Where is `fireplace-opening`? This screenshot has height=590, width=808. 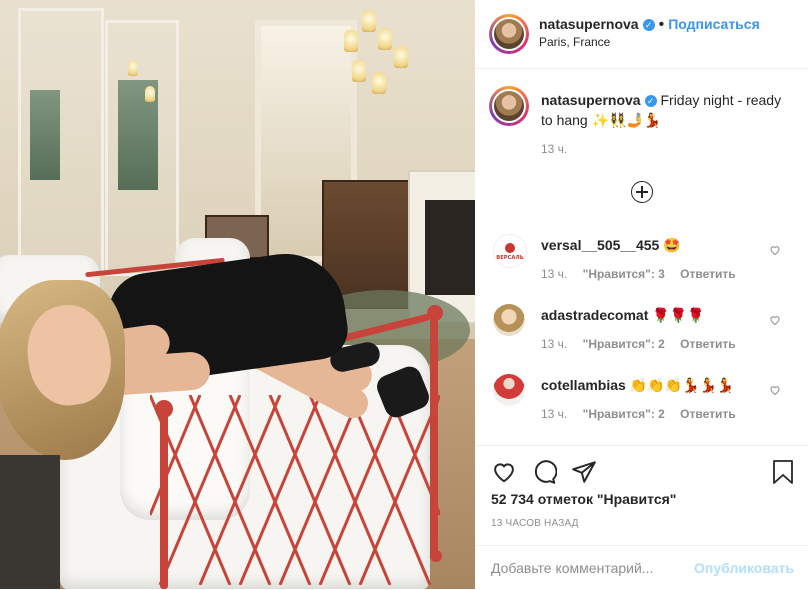
fireplace-opening is located at coordinates (450, 247).